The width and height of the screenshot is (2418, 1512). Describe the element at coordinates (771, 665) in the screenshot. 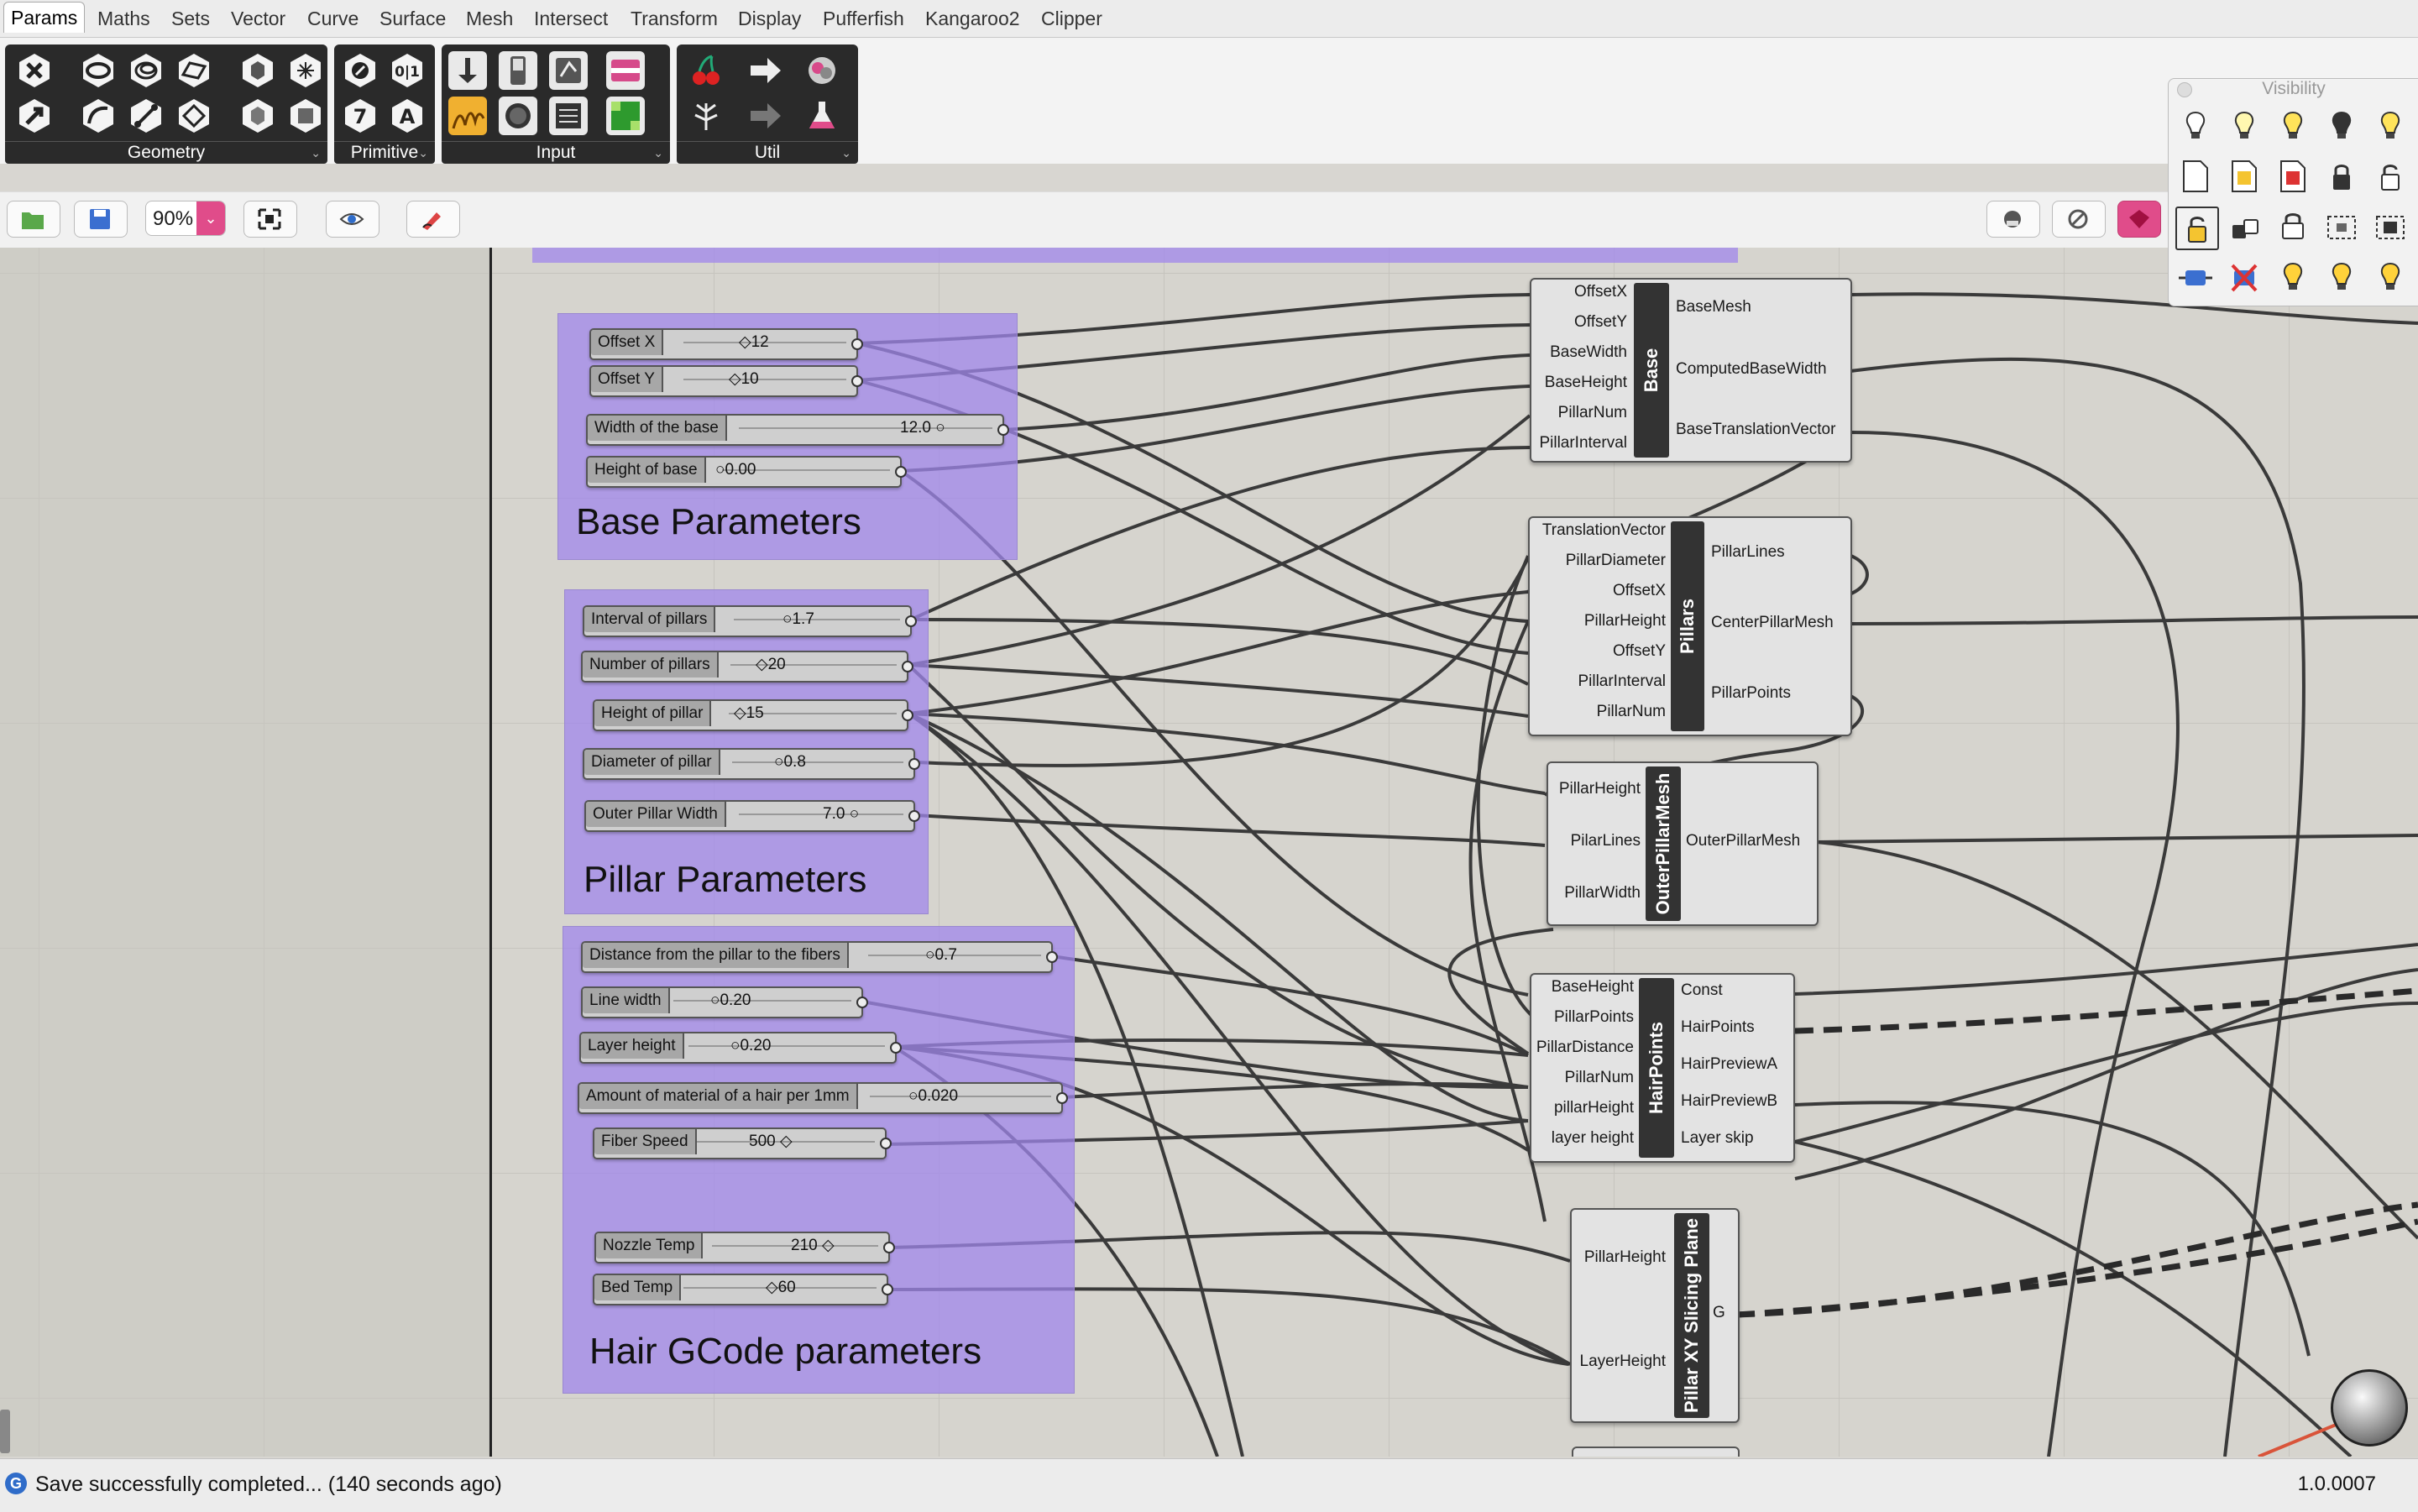

I see `slider-value: ◇20` at that location.